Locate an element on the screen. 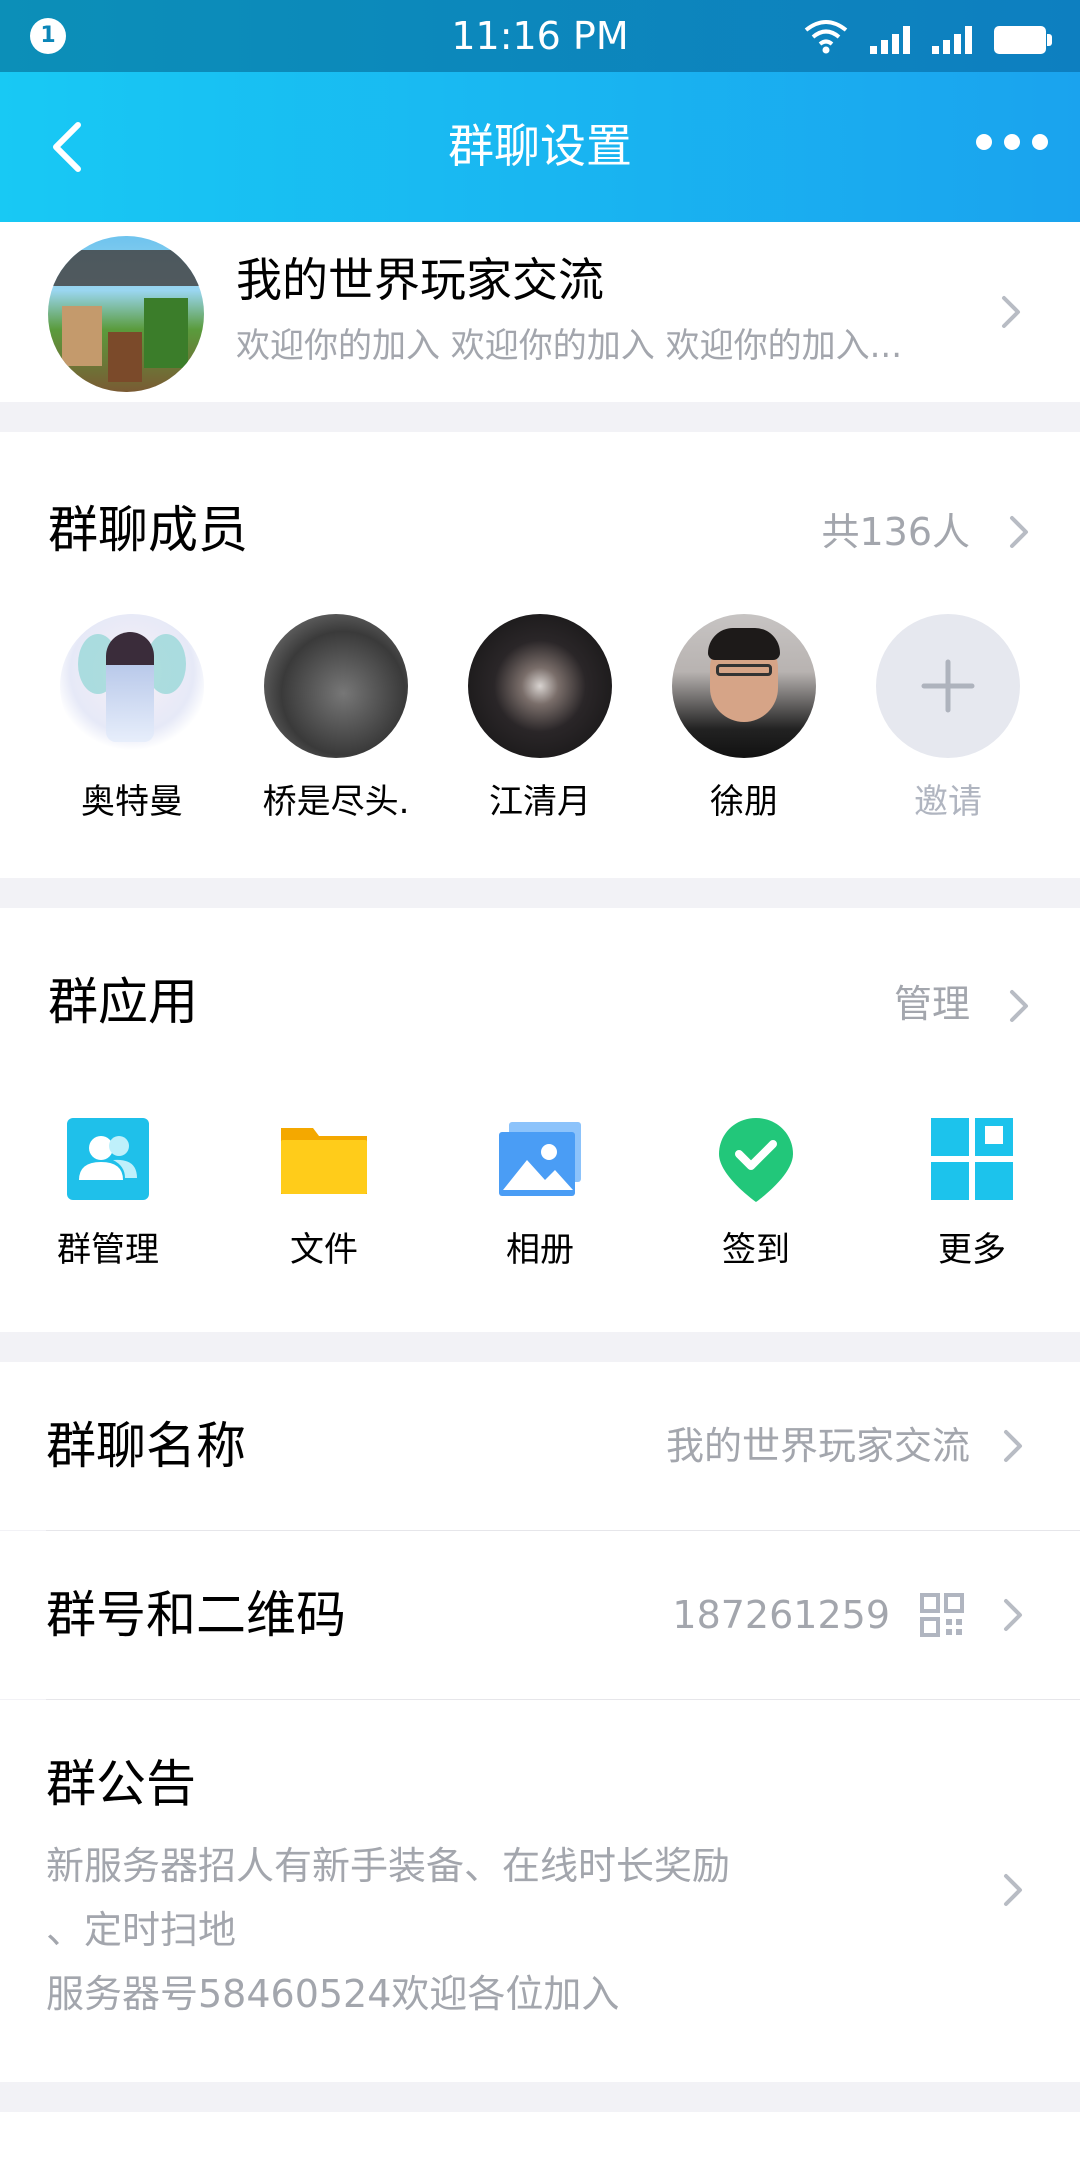  app-label: 签到 is located at coordinates (756, 1250).